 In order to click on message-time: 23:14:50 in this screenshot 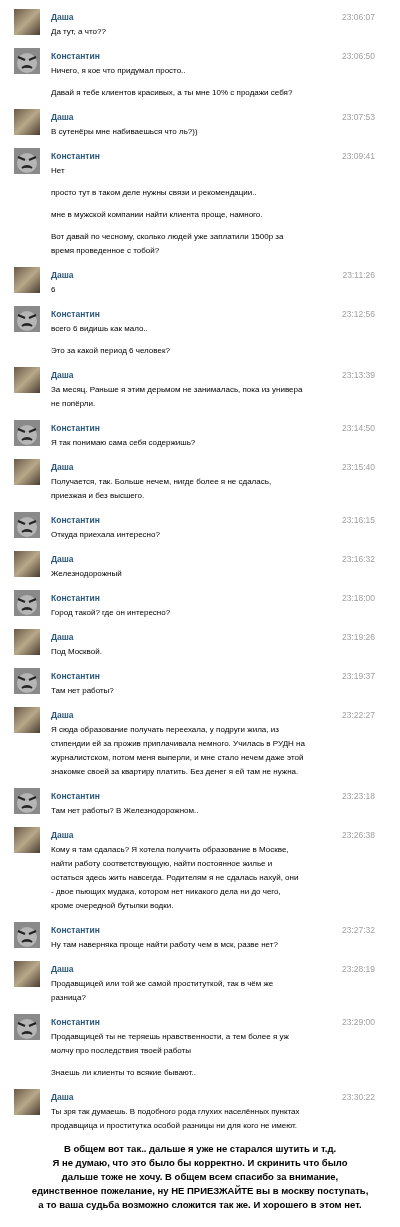, I will do `click(358, 428)`.